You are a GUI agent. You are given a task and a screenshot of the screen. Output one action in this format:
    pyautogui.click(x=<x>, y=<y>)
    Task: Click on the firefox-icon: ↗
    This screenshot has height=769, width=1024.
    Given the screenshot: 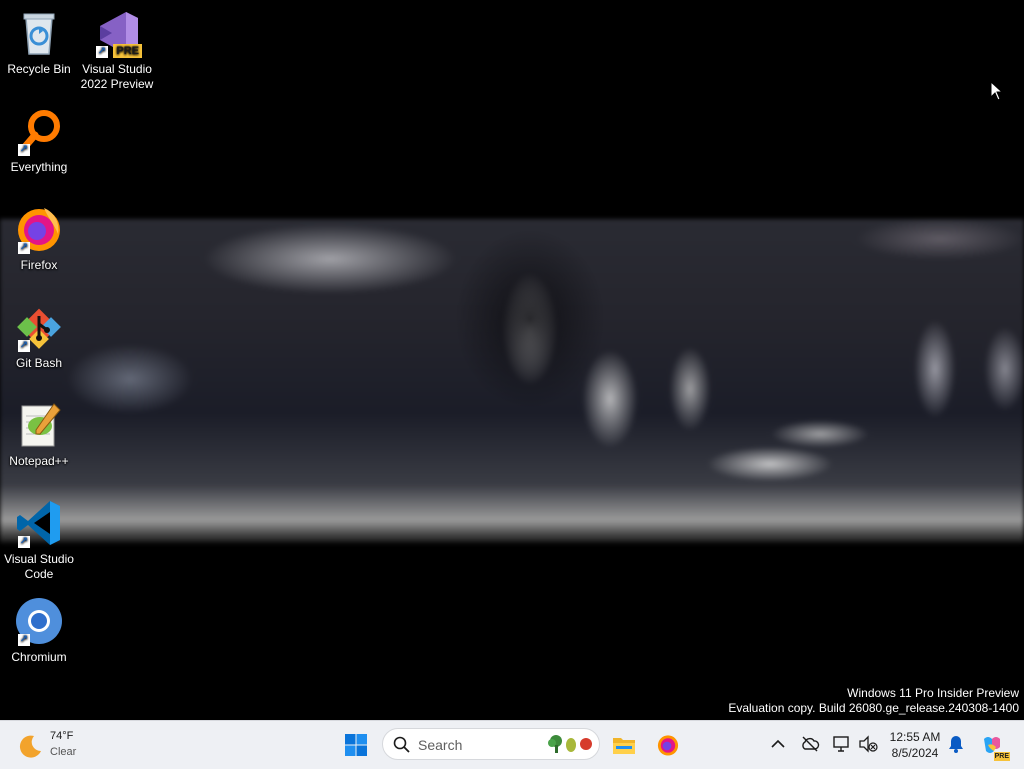 What is the action you would take?
    pyautogui.click(x=39, y=229)
    